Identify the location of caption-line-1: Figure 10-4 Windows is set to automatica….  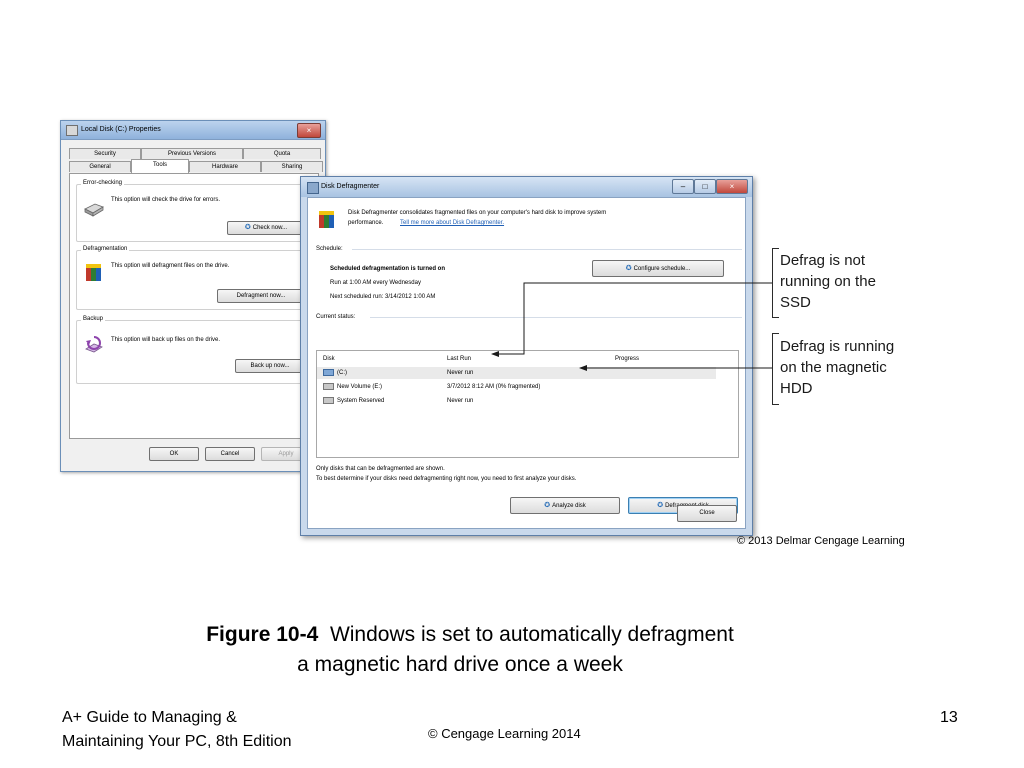
(460, 635).